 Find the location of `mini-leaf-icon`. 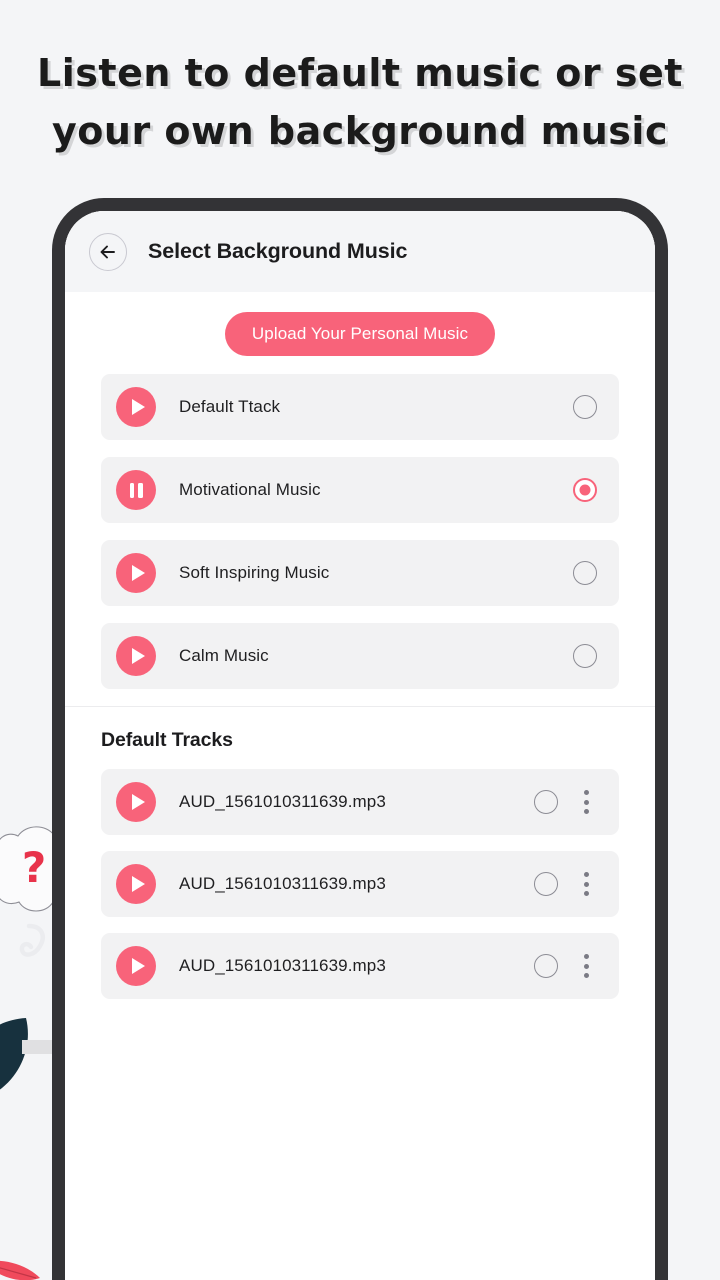

mini-leaf-icon is located at coordinates (22, 1269).